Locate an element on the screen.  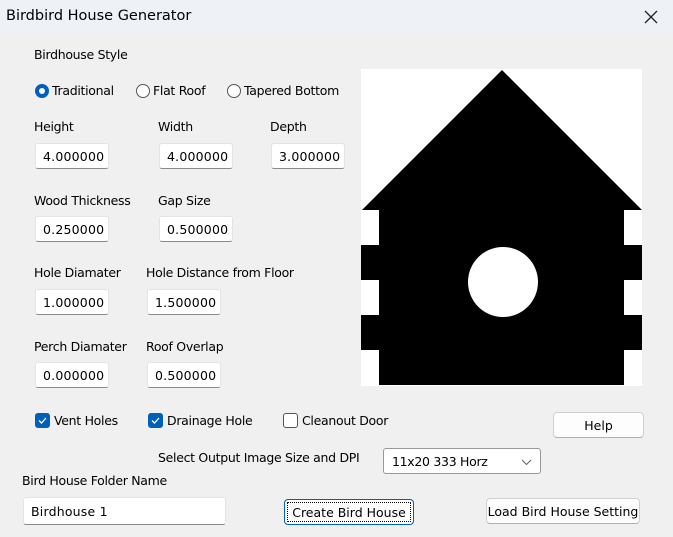
close-button is located at coordinates (651, 17).